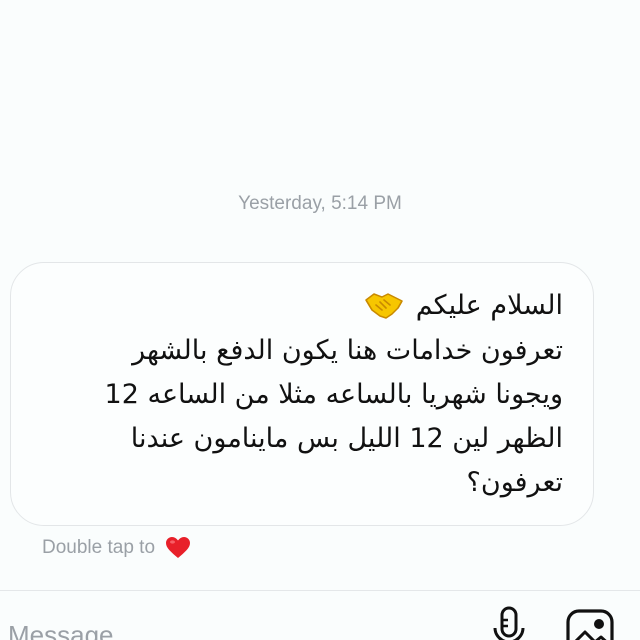  What do you see at coordinates (346, 438) in the screenshot?
I see `message-line-3: الظهر لين 12 الليل بس ماينامون عندنا` at bounding box center [346, 438].